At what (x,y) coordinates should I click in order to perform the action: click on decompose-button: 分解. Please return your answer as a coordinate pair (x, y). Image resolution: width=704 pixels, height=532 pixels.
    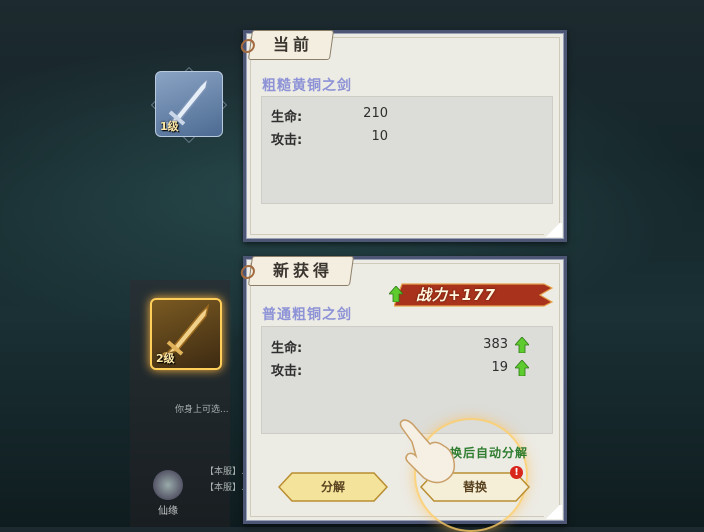
    Looking at the image, I should click on (333, 487).